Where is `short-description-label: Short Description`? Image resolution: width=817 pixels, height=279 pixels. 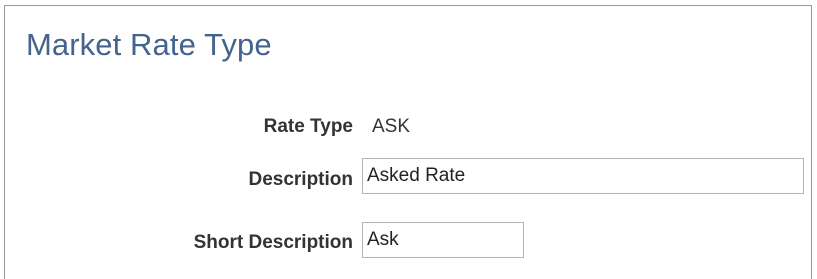
short-description-label: Short Description is located at coordinates (273, 242).